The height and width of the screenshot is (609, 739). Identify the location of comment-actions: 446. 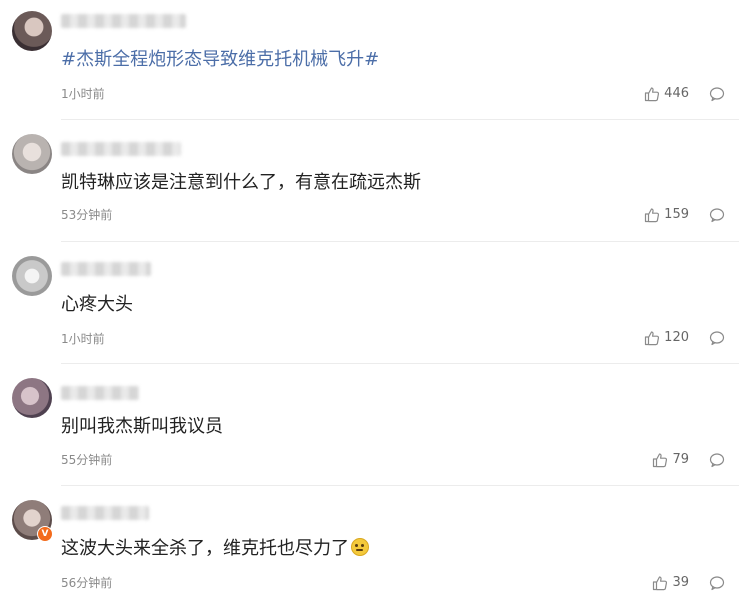
(684, 94).